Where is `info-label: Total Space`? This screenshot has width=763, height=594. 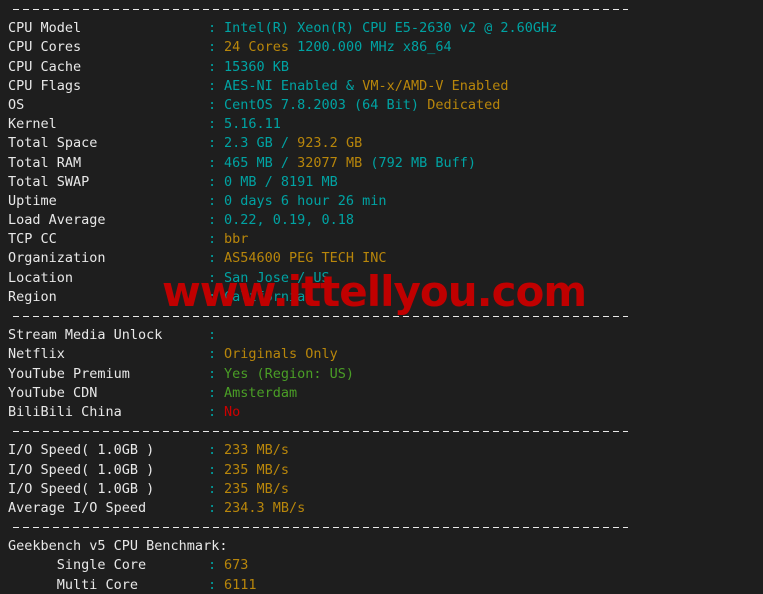
info-label: Total Space is located at coordinates (53, 143).